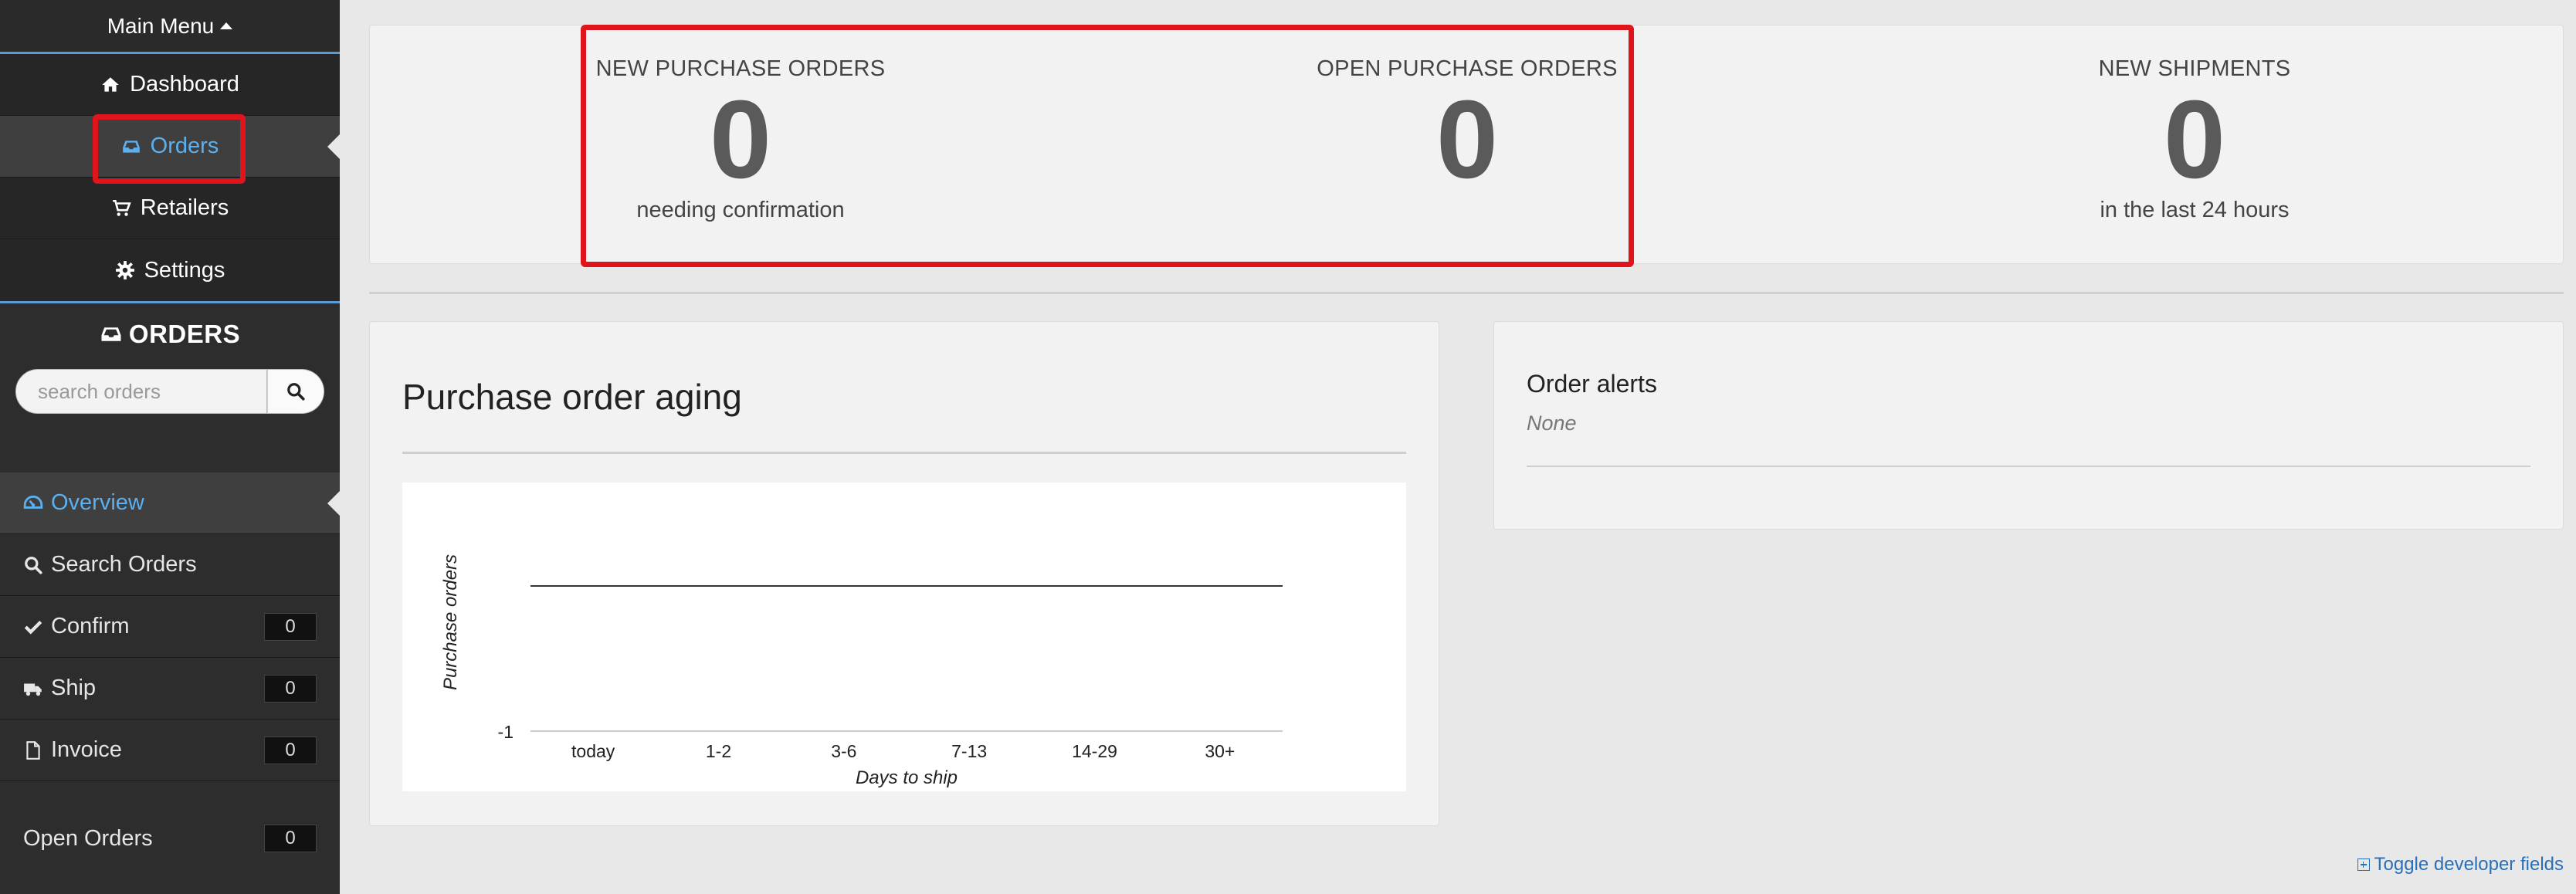 The image size is (2576, 894). What do you see at coordinates (1592, 384) in the screenshot?
I see `panel-title: Order alerts` at bounding box center [1592, 384].